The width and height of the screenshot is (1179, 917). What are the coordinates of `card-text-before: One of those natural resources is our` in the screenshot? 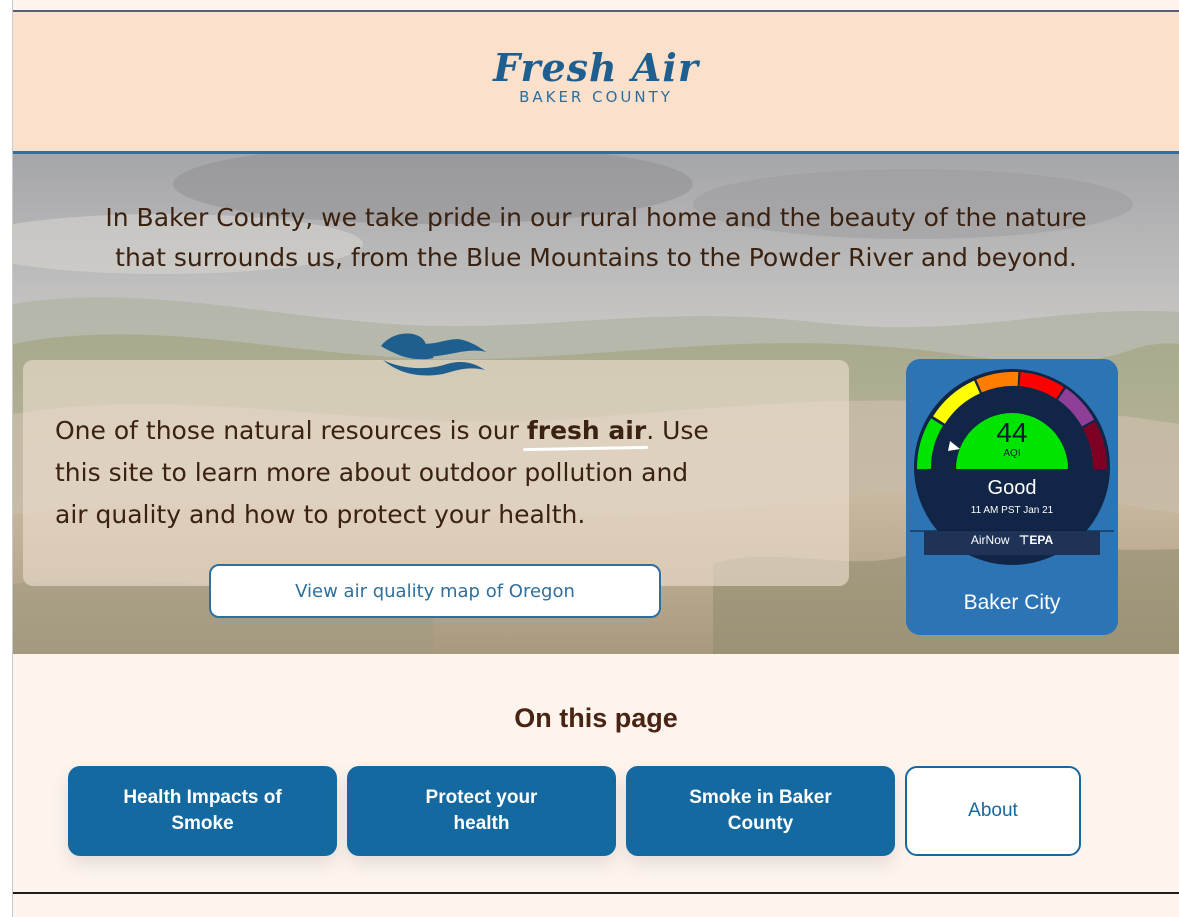 It's located at (291, 430).